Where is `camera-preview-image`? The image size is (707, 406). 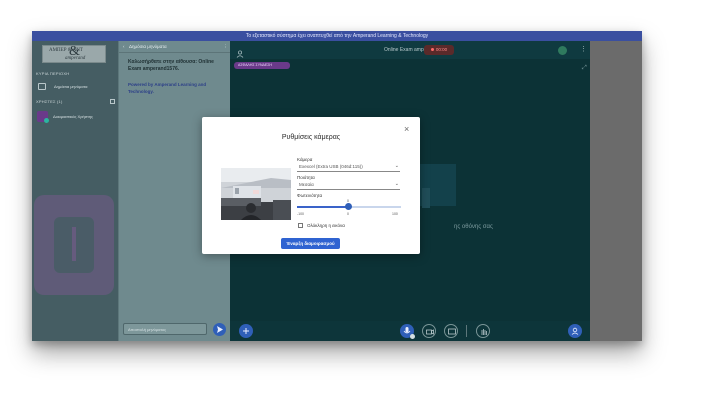 camera-preview-image is located at coordinates (256, 194).